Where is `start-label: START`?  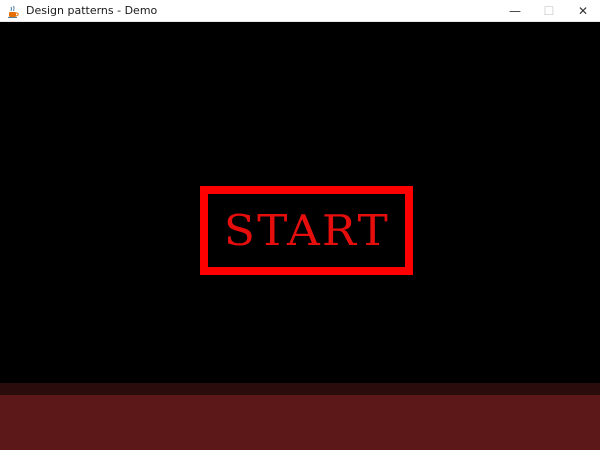 start-label: START is located at coordinates (306, 230).